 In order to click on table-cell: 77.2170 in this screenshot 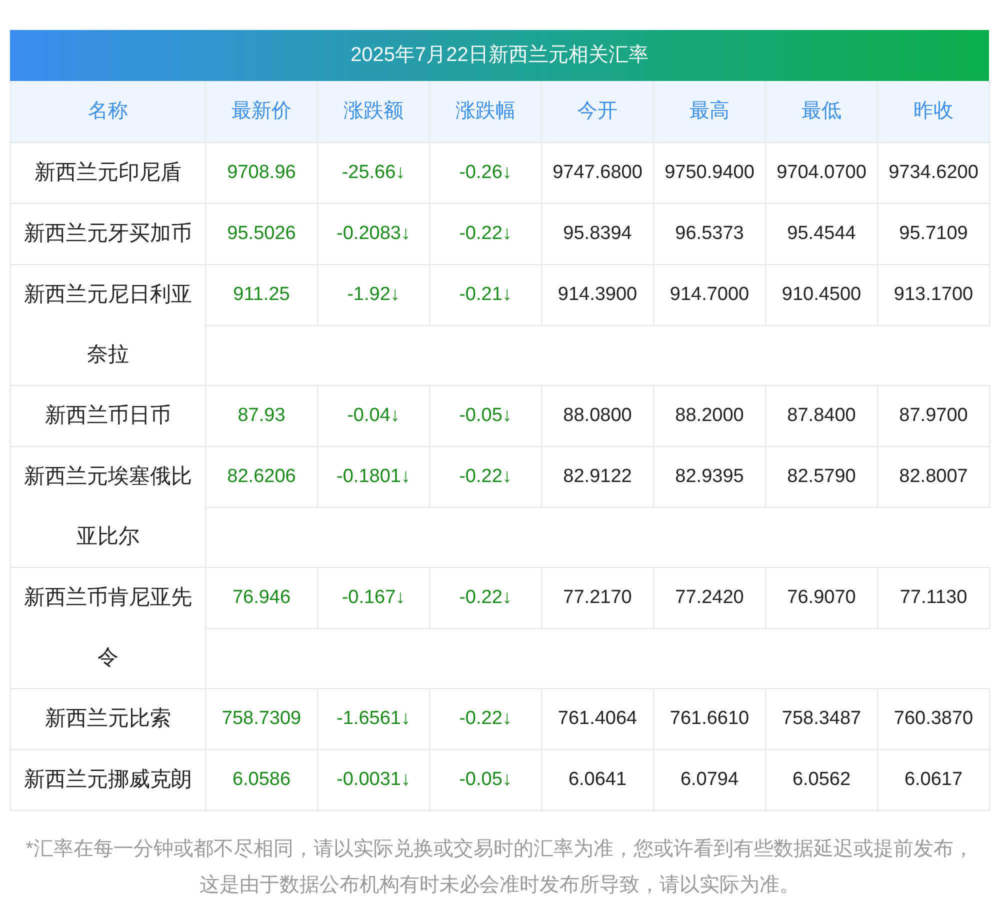, I will do `click(598, 598)`.